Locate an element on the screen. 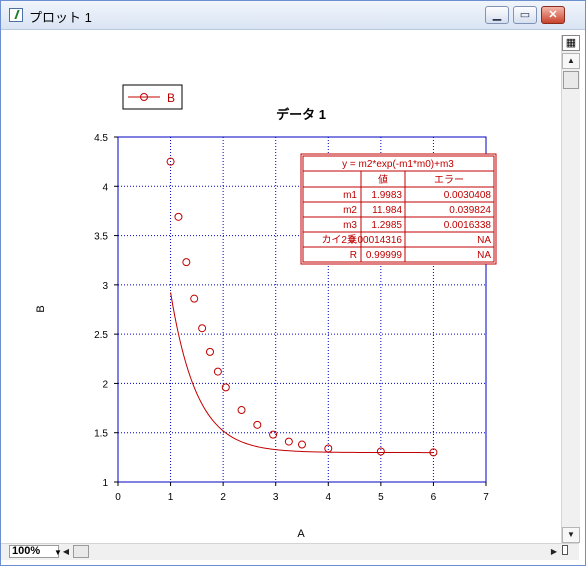 Image resolution: width=586 pixels, height=566 pixels. x-tick-label: 6 is located at coordinates (434, 497).